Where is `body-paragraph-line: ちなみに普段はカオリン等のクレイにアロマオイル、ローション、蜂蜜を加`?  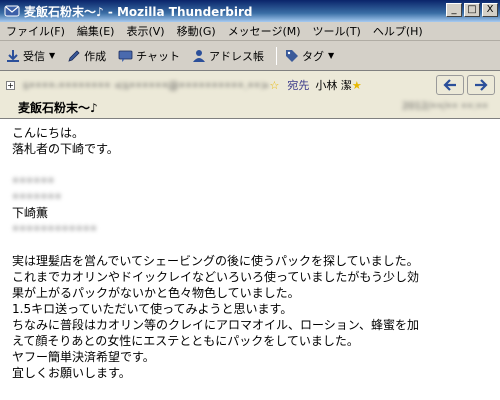 body-paragraph-line: ちなみに普段はカオリン等のクレイにアロマオイル、ローション、蜂蜜を加 is located at coordinates (216, 325).